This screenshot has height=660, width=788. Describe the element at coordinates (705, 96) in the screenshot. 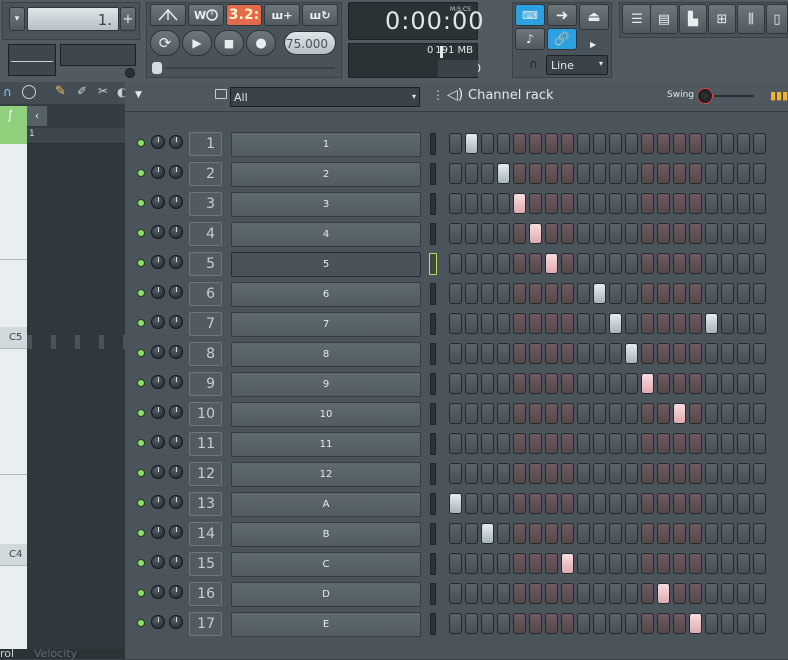

I see `swing-knob` at that location.